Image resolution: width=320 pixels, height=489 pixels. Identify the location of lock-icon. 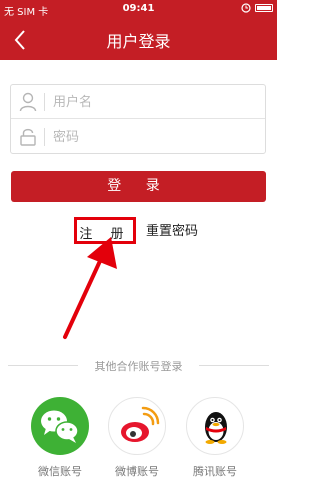
(28, 137).